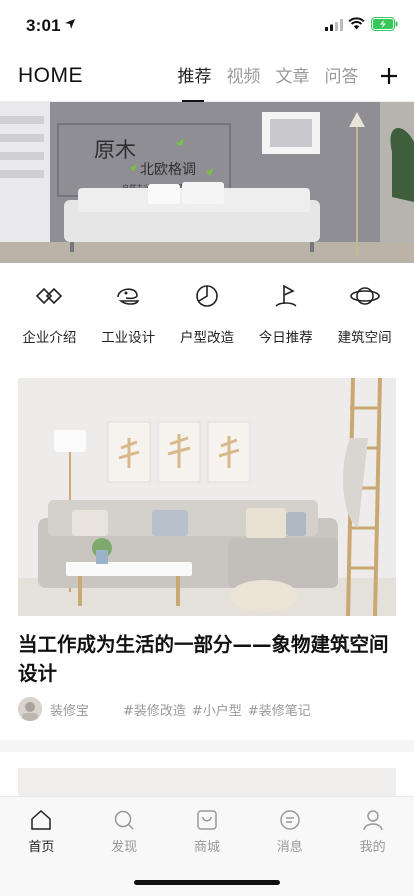 The height and width of the screenshot is (896, 414). Describe the element at coordinates (279, 709) in the screenshot. I see `tag-renovation-notes: #装修笔记` at that location.